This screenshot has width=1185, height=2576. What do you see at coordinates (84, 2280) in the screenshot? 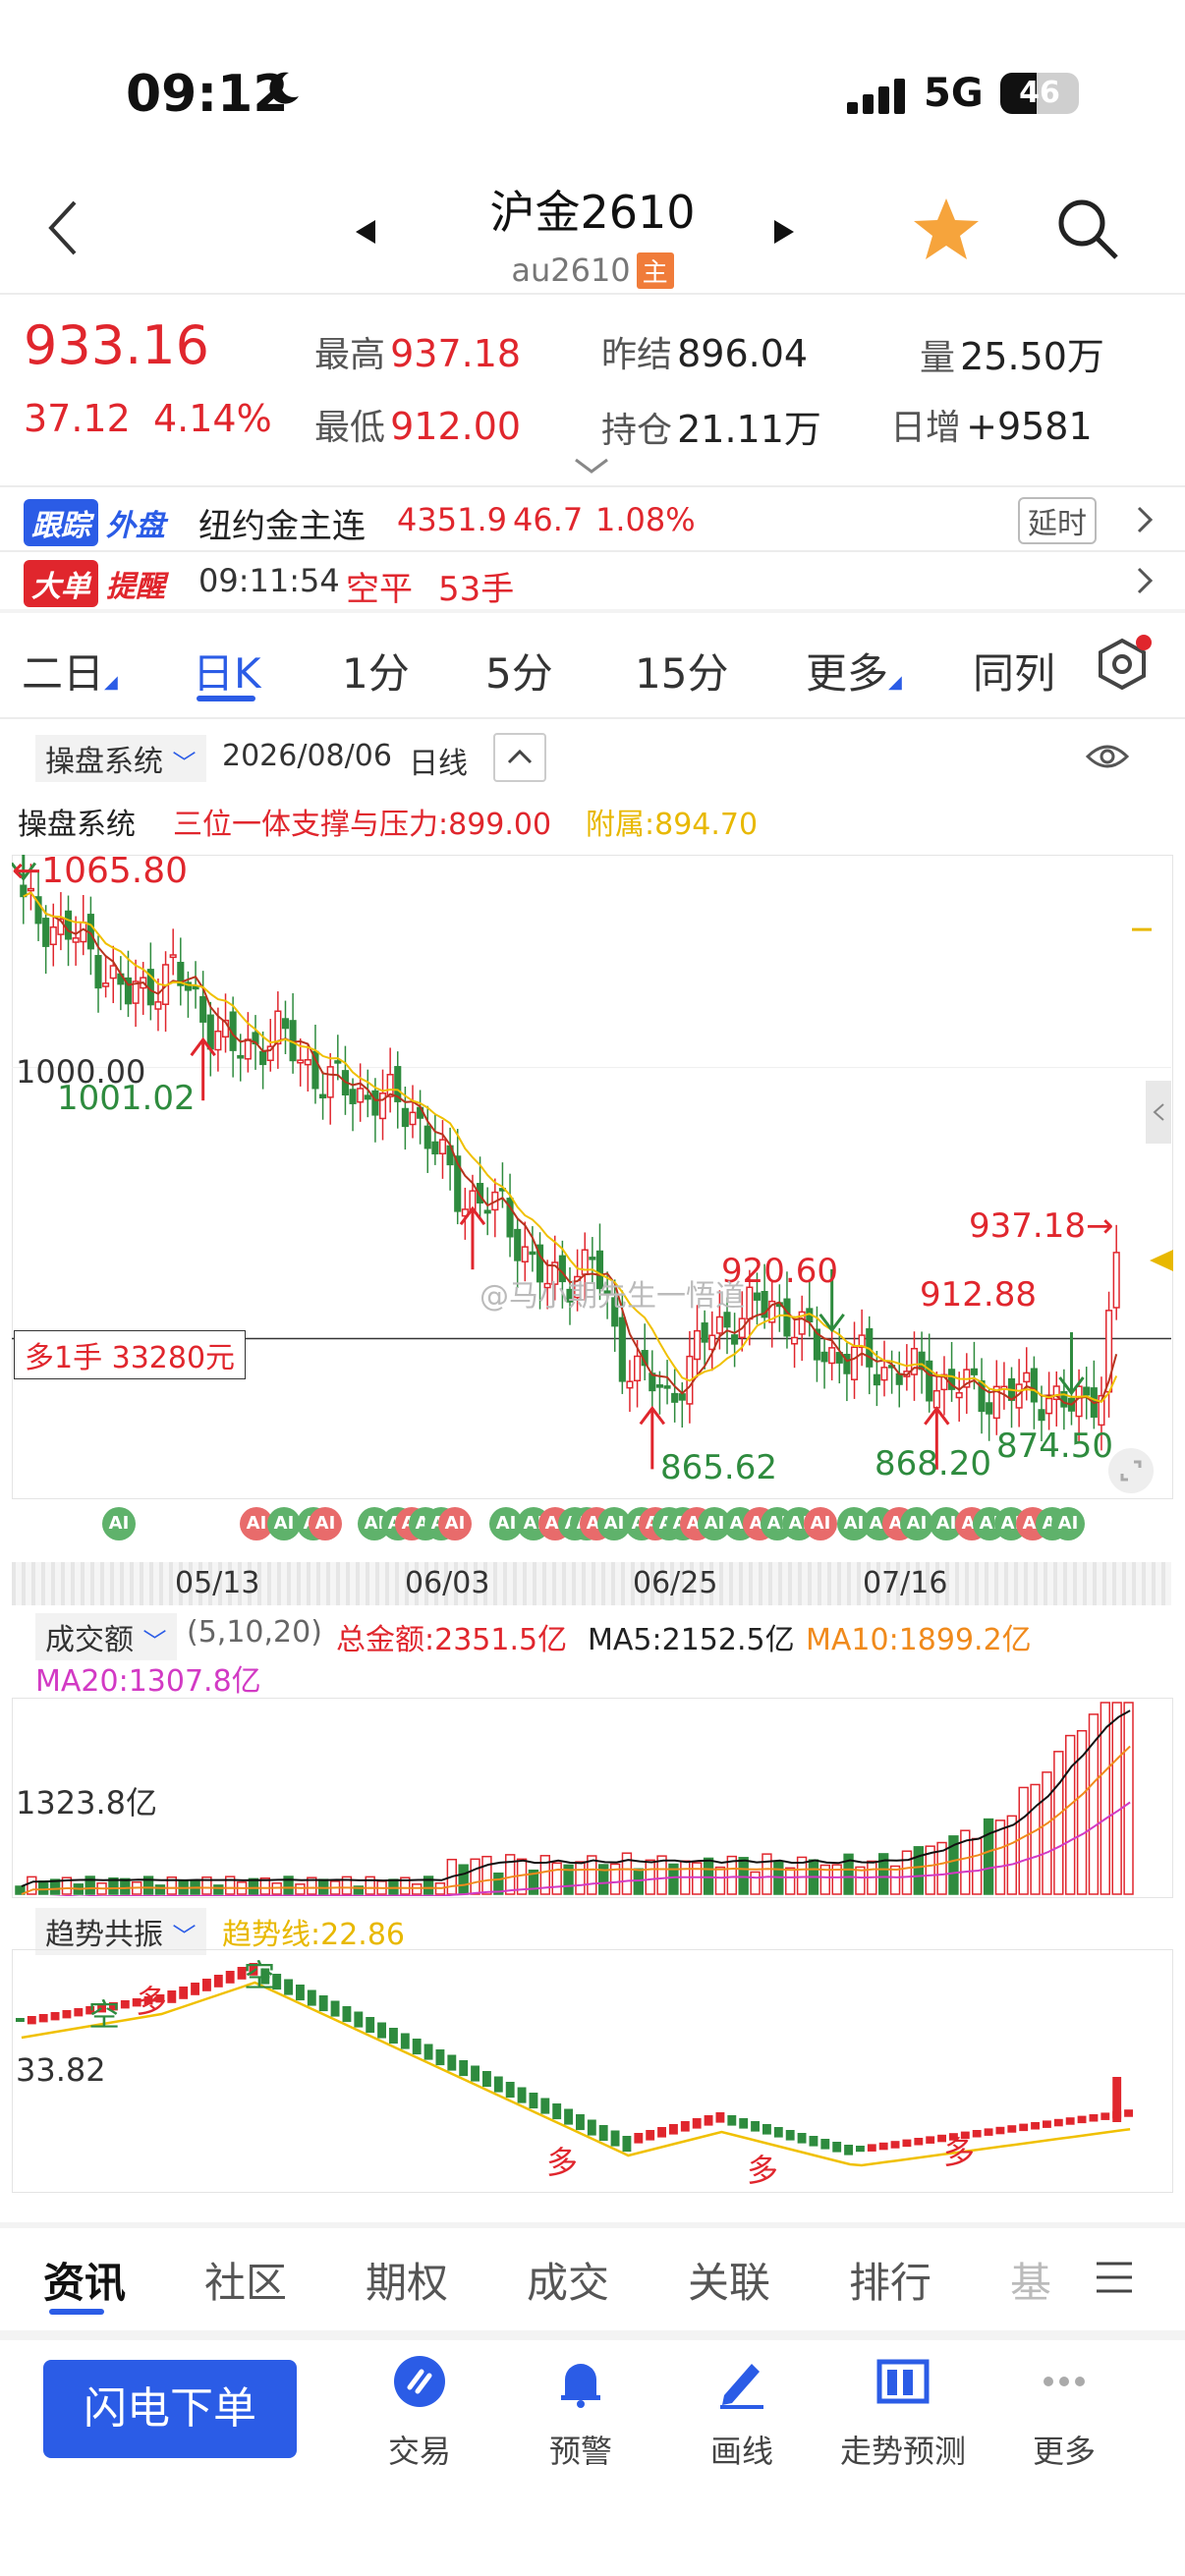
I see `tab-news: 资讯` at bounding box center [84, 2280].